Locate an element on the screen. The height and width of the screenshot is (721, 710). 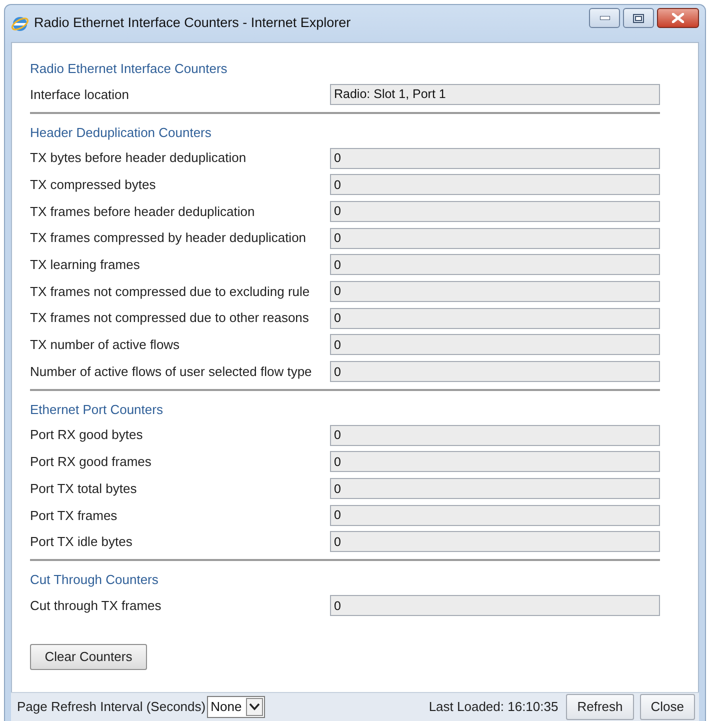
counter-field: Radio: Slot 1, Port 1 is located at coordinates (495, 94).